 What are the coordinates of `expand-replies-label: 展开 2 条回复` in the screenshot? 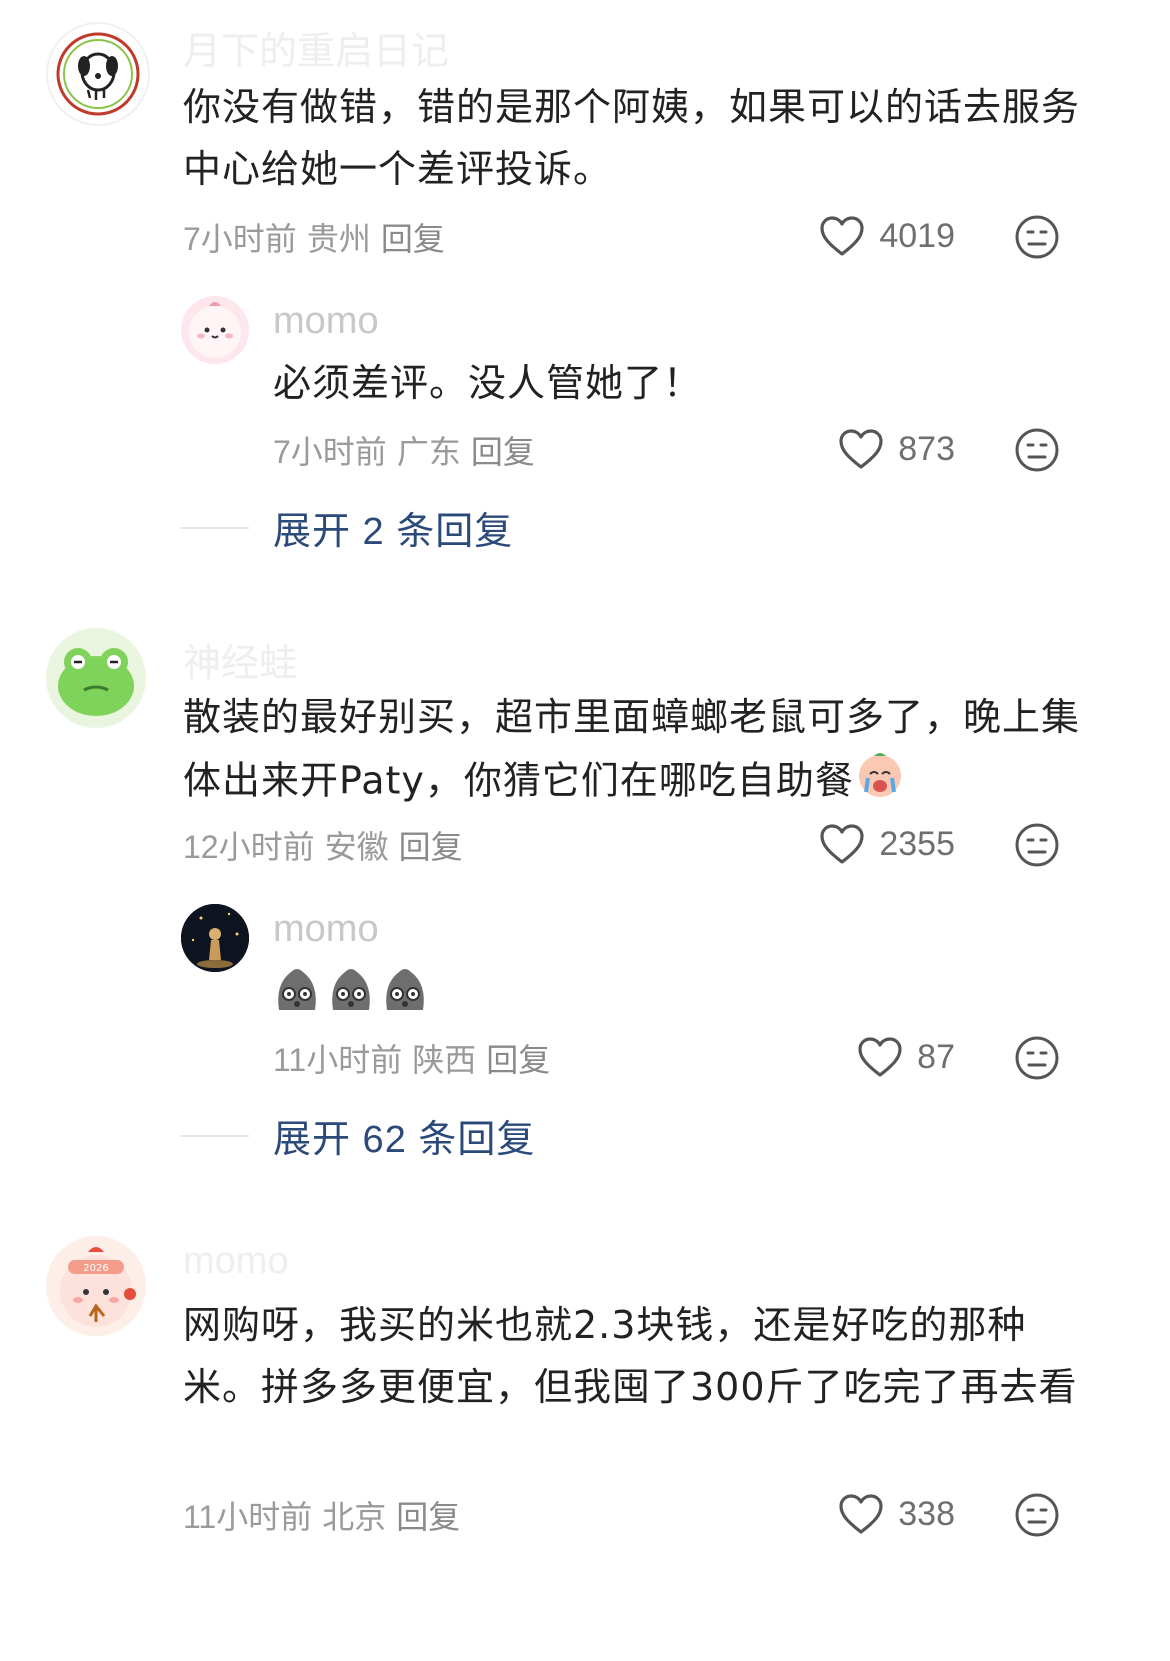 It's located at (393, 532).